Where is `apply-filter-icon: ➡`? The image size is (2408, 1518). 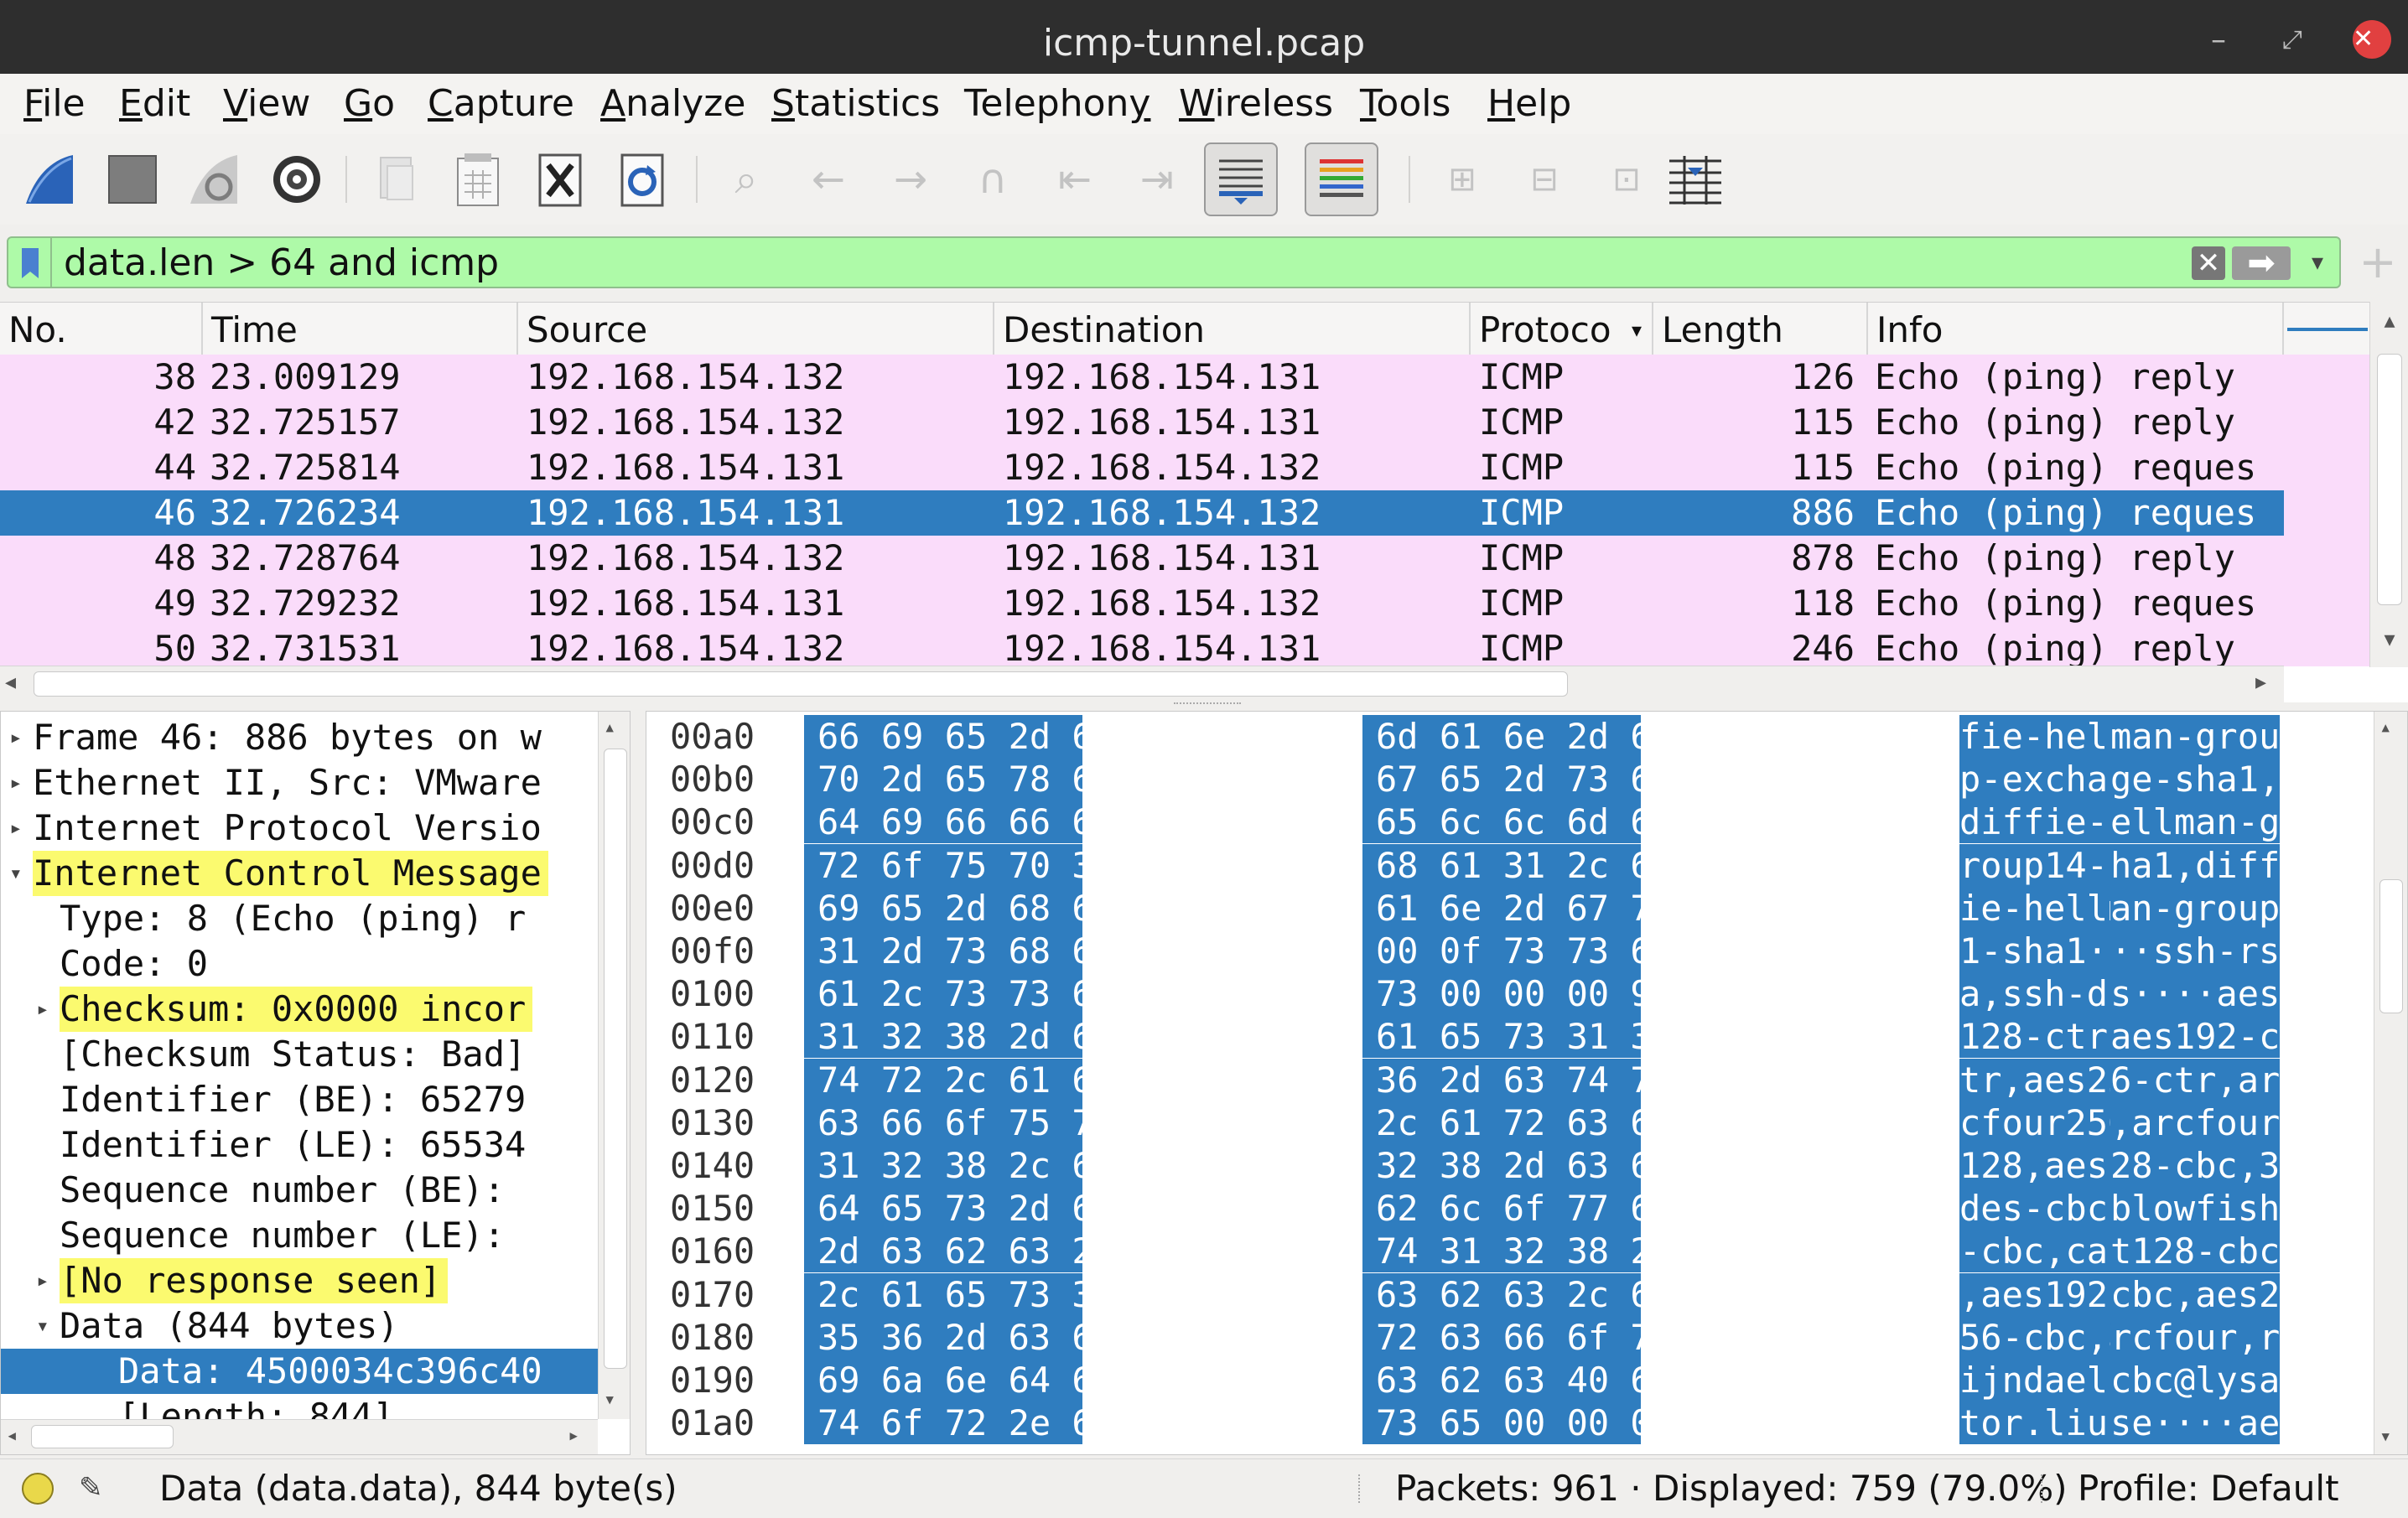
apply-filter-icon: ➡ is located at coordinates (2261, 263).